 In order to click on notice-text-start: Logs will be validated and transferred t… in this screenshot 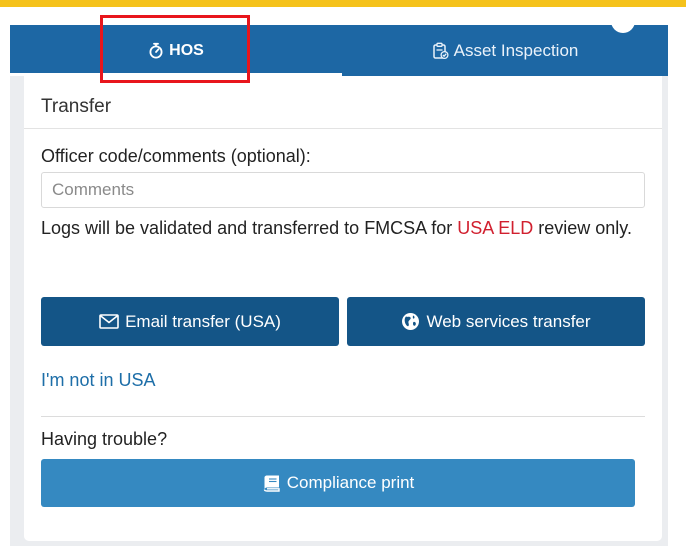, I will do `click(249, 228)`.